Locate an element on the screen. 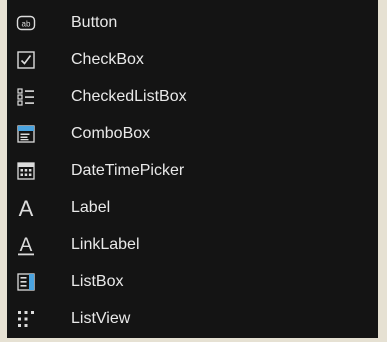 The width and height of the screenshot is (387, 342). toolbox-item-label: Label is located at coordinates (91, 207).